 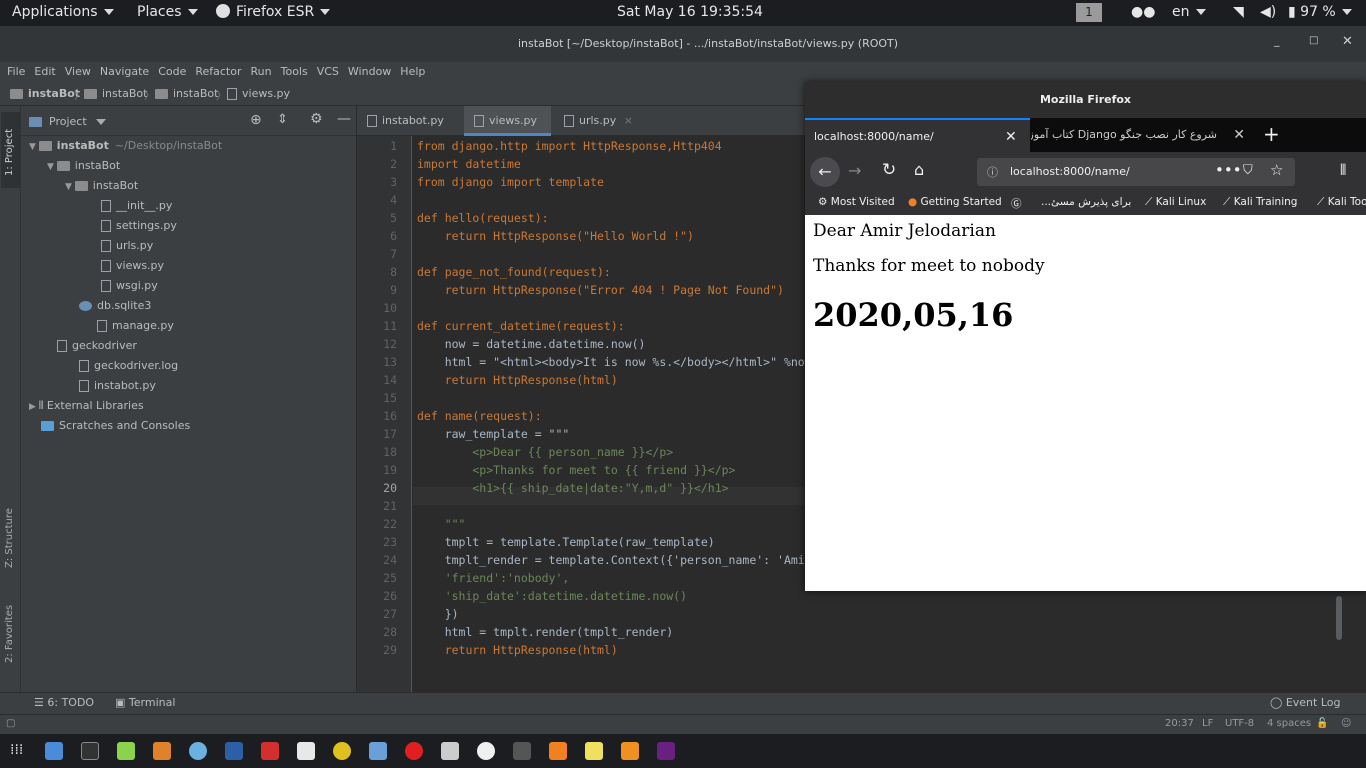 I want to click on applications-menu: Applications, so click(x=63, y=12).